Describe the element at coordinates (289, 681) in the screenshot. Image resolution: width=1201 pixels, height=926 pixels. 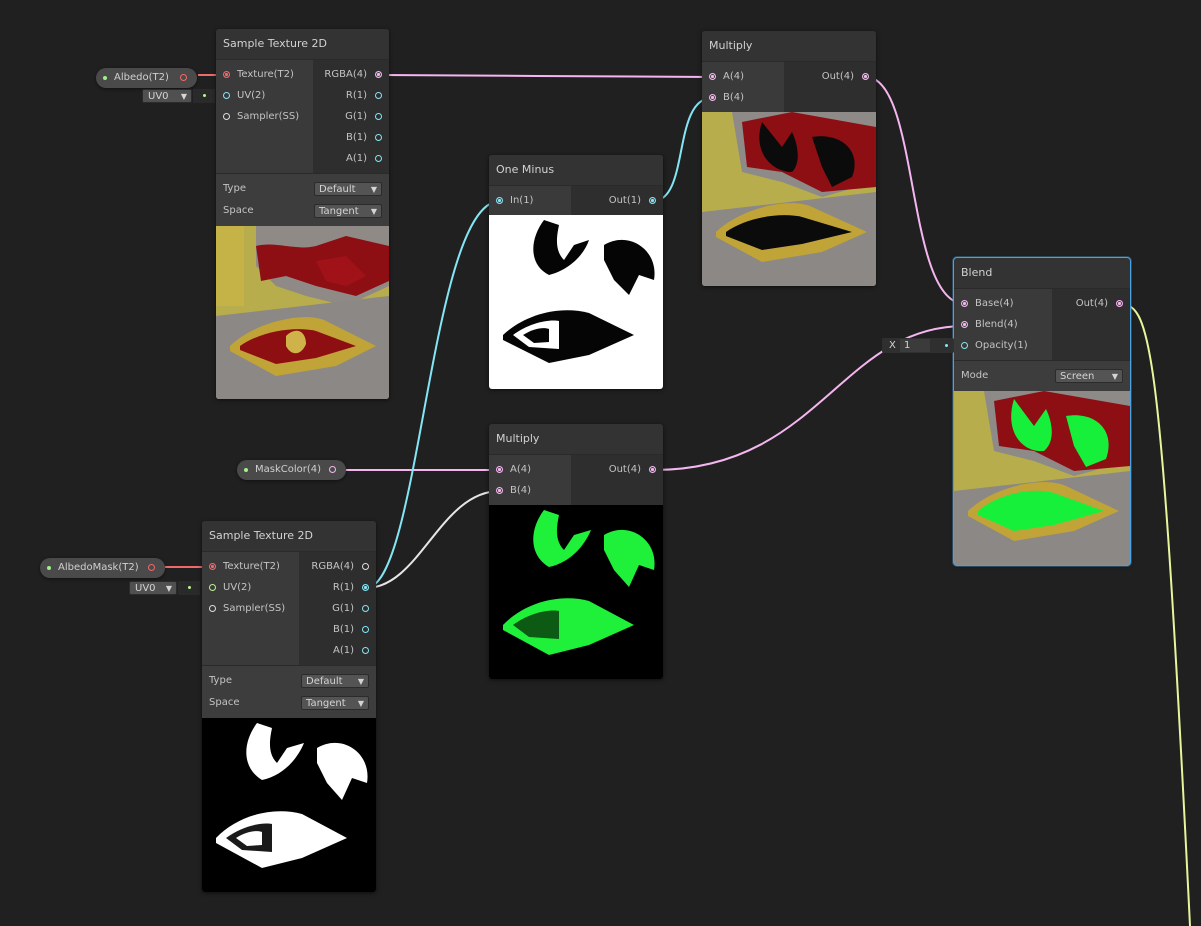
I see `type-setting: Type Default ▼` at that location.